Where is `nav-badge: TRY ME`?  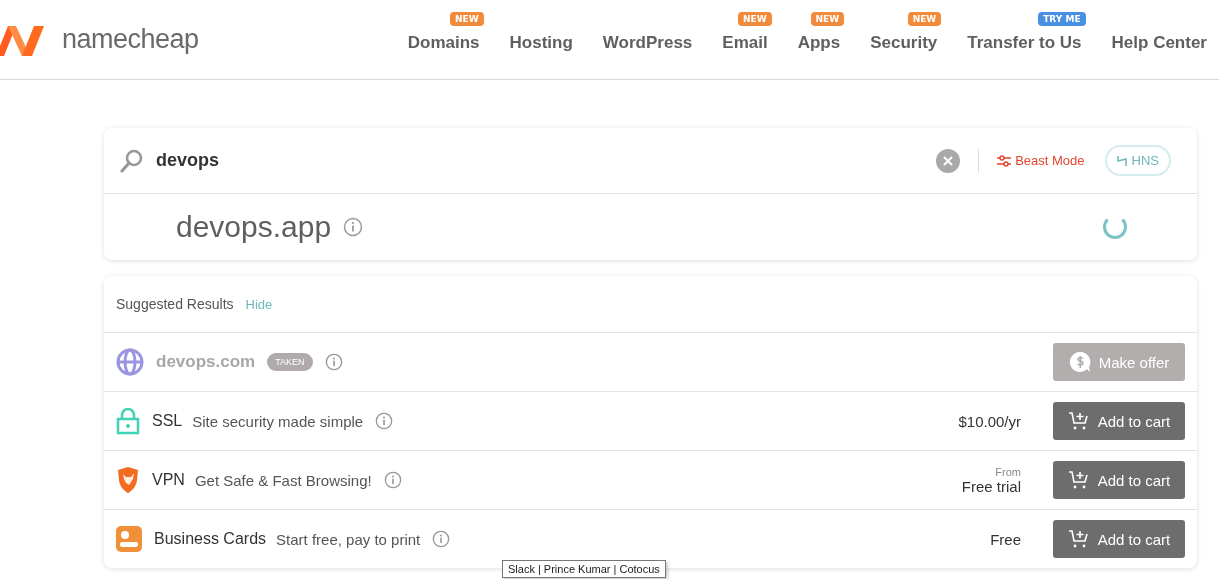
nav-badge: TRY ME is located at coordinates (1062, 18).